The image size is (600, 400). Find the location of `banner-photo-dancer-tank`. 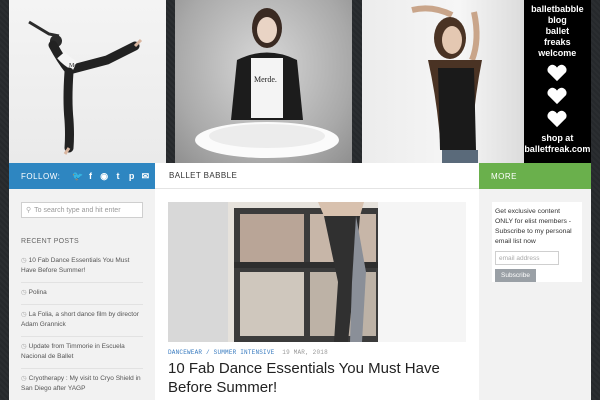

banner-photo-dancer-tank is located at coordinates (442, 81).